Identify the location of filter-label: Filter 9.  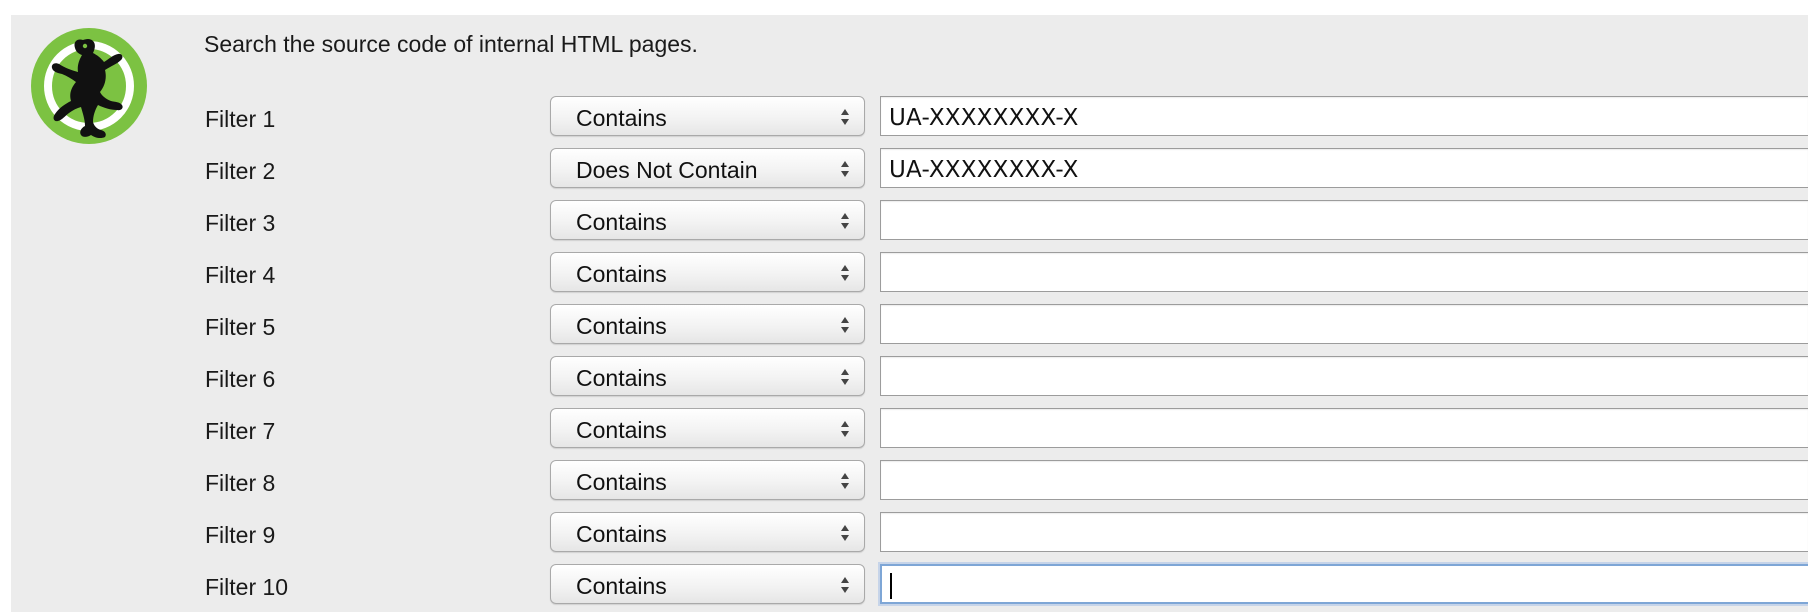
(240, 535).